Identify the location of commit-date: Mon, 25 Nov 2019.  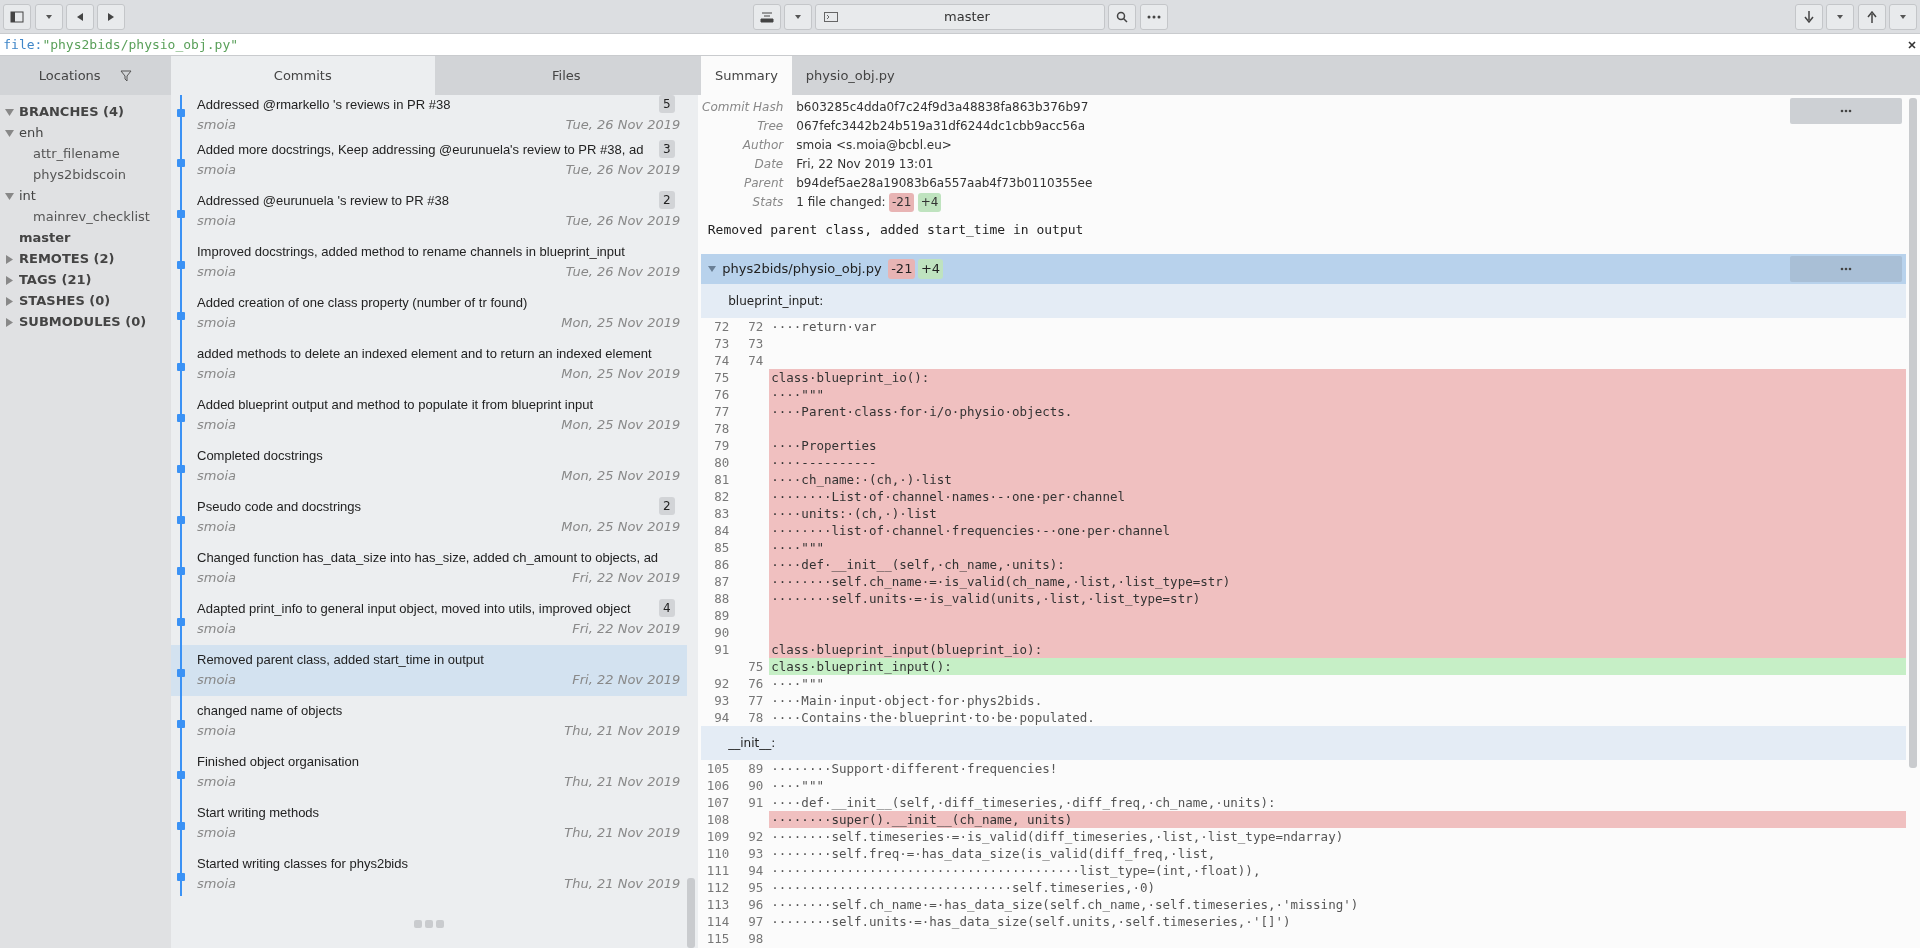
(621, 373).